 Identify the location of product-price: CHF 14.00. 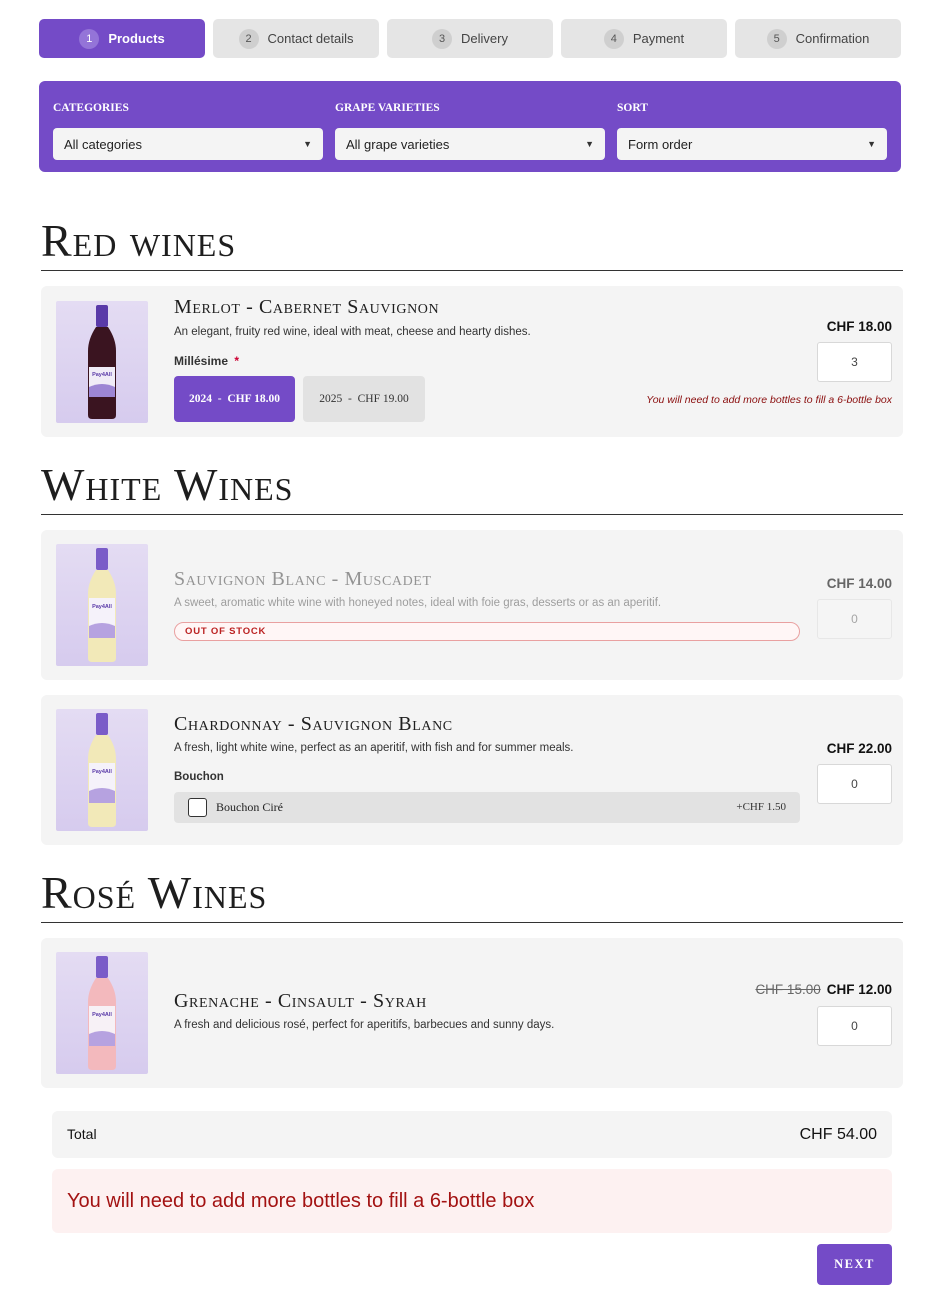
(859, 583).